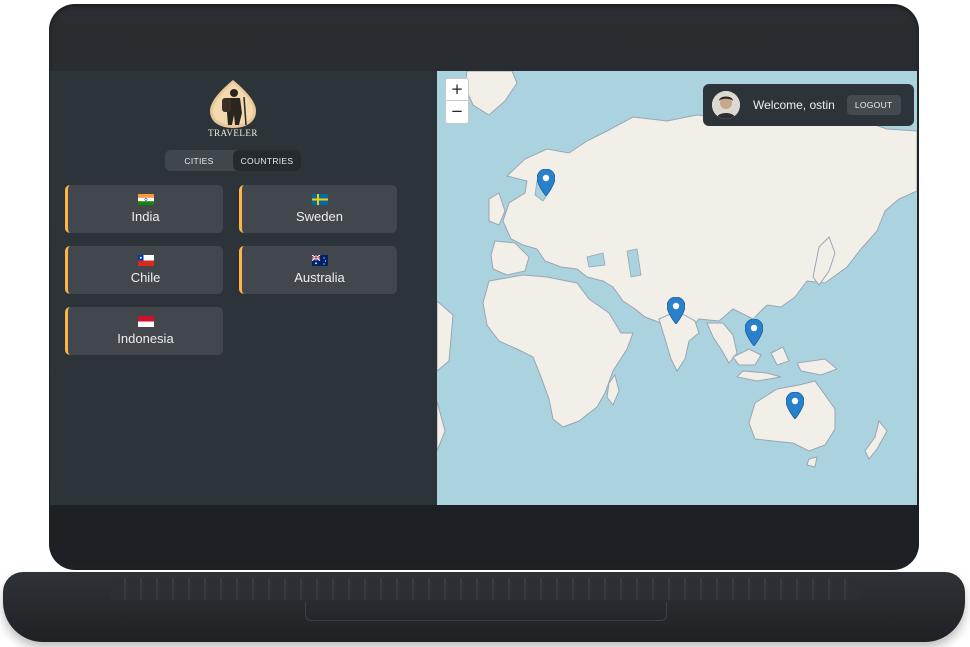 This screenshot has width=970, height=647. What do you see at coordinates (145, 199) in the screenshot?
I see `india-flag-icon` at bounding box center [145, 199].